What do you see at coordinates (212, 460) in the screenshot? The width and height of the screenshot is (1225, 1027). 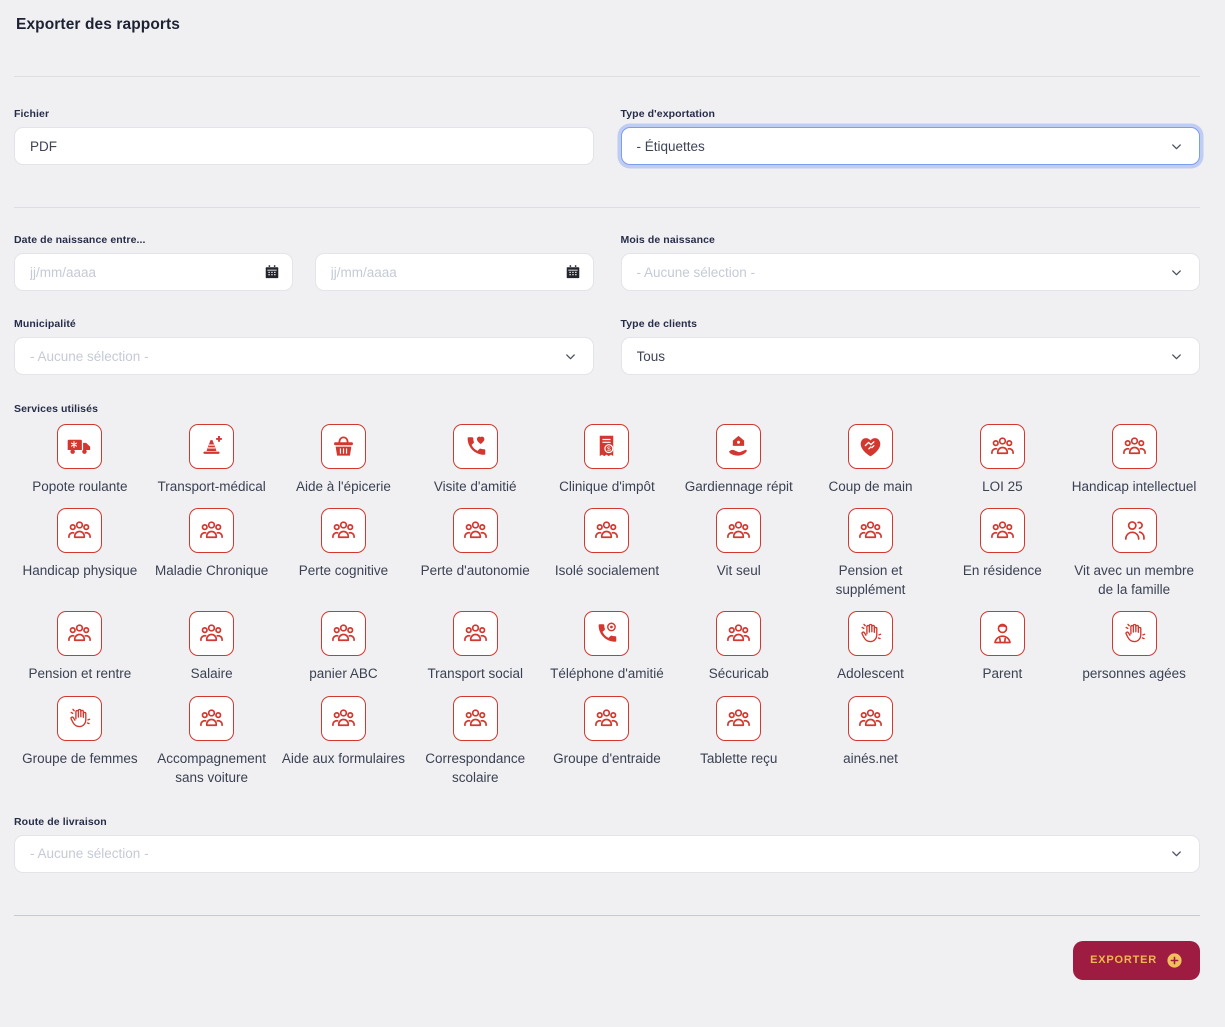 I see `service-item: Transport-médical` at bounding box center [212, 460].